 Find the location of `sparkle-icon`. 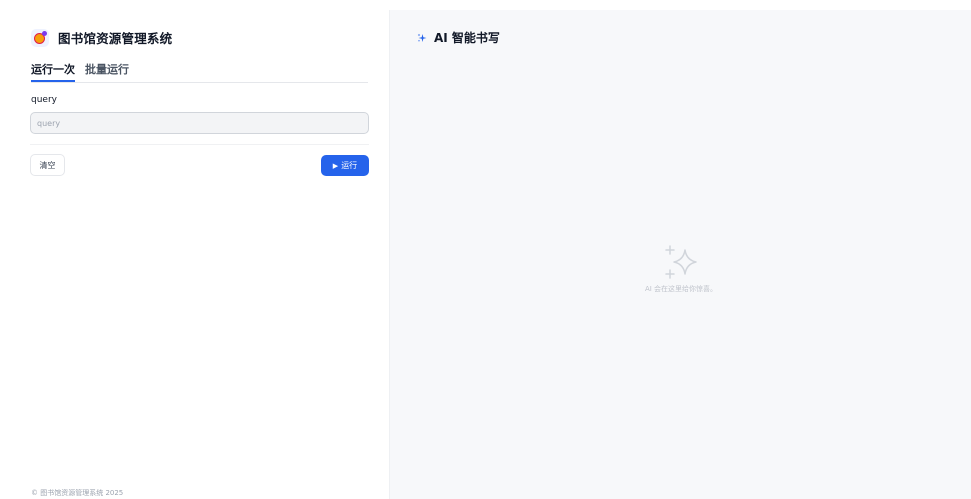

sparkle-icon is located at coordinates (422, 37).